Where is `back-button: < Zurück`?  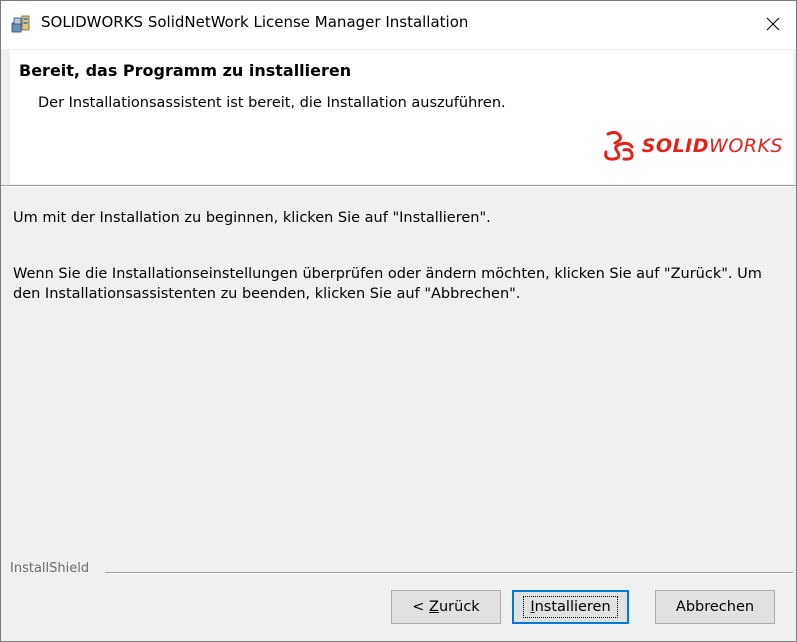 back-button: < Zurück is located at coordinates (446, 607).